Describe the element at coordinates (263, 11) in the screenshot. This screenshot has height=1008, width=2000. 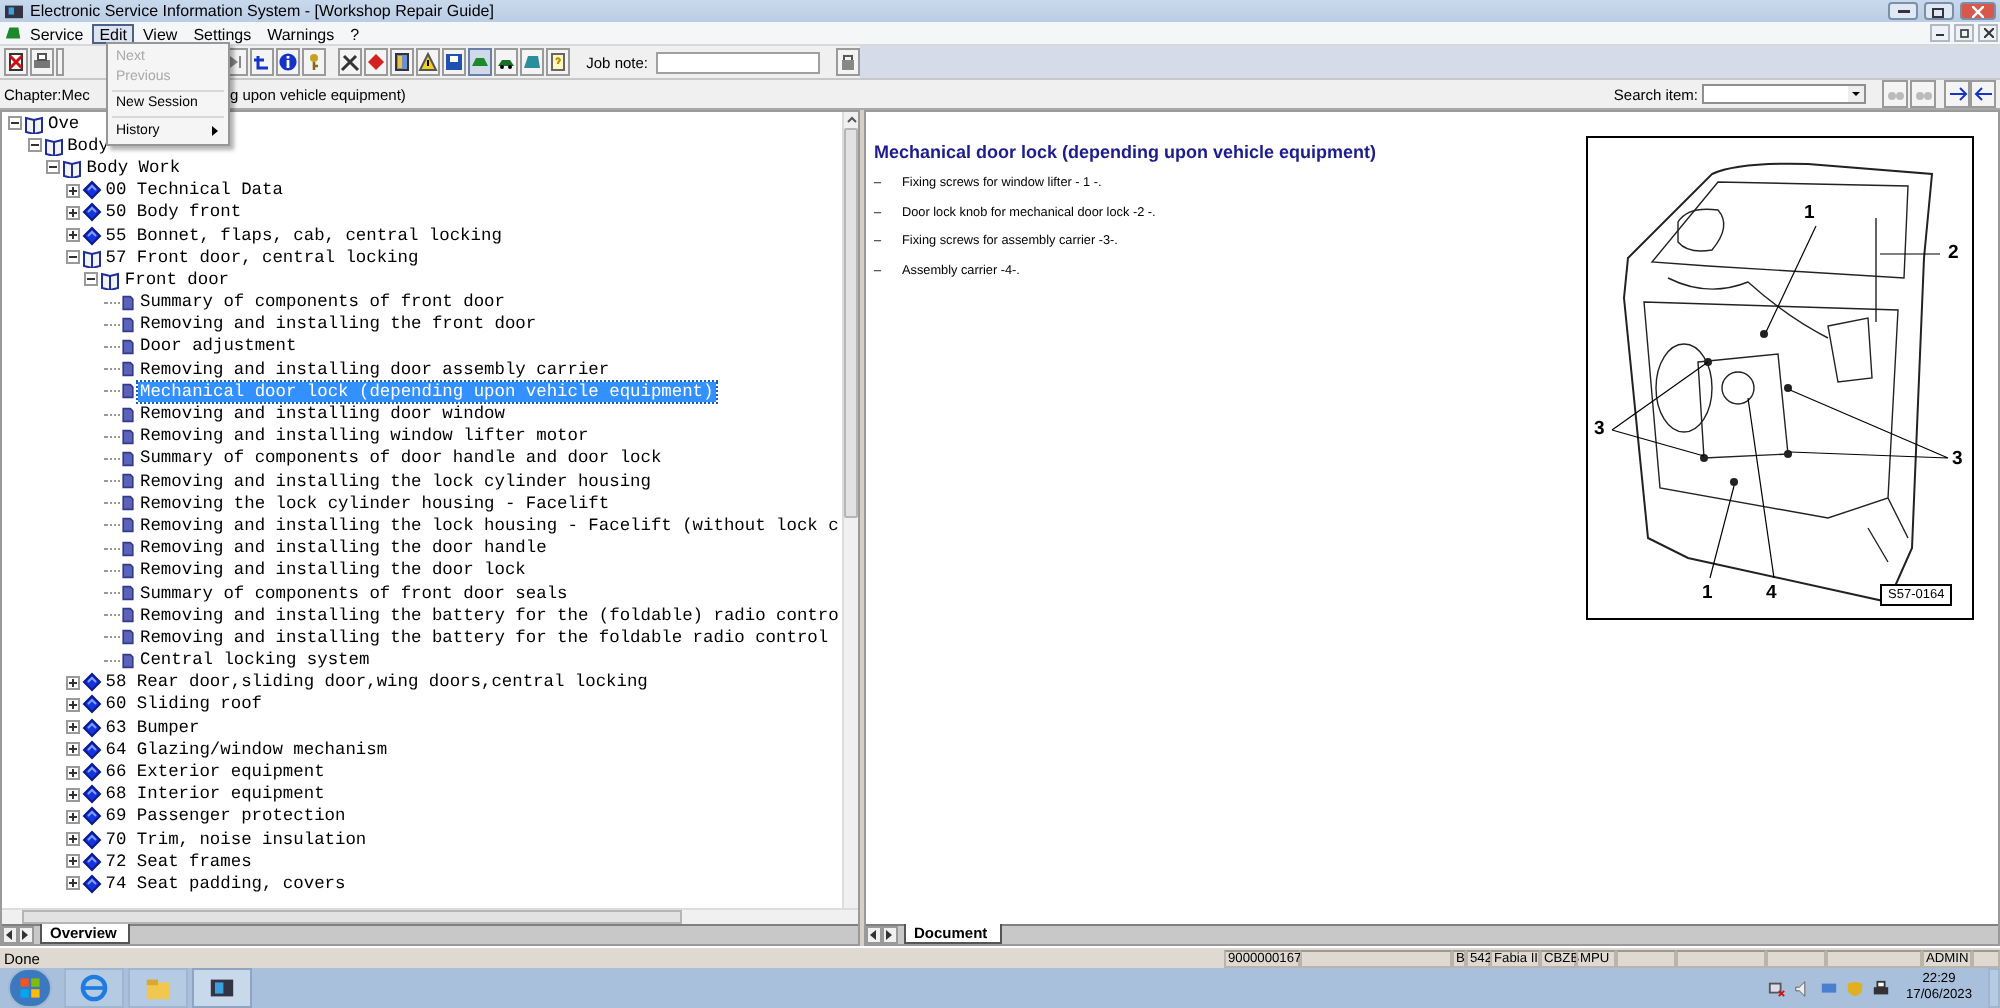
I see `window-title: Electronic Service Information System - [Workshop Repair Guide]` at that location.